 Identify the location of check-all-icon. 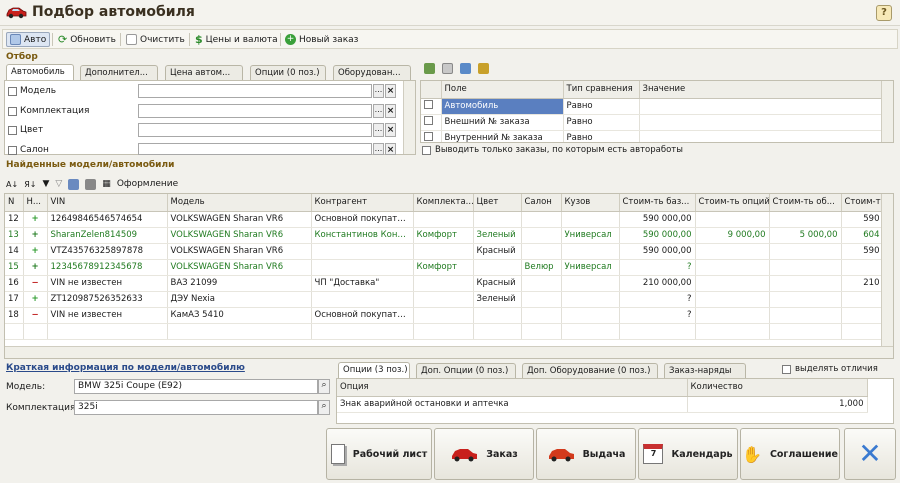
(429, 68).